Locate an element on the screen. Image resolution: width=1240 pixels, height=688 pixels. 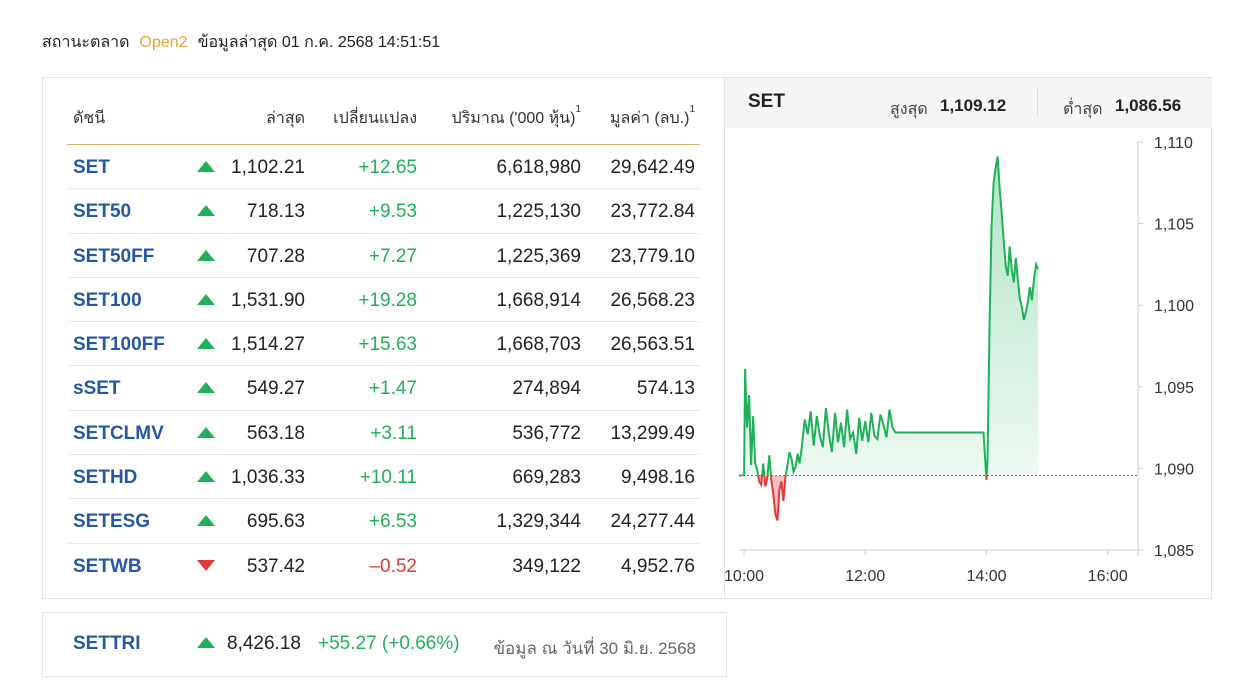
index-last: 1,102.21 is located at coordinates (268, 167).